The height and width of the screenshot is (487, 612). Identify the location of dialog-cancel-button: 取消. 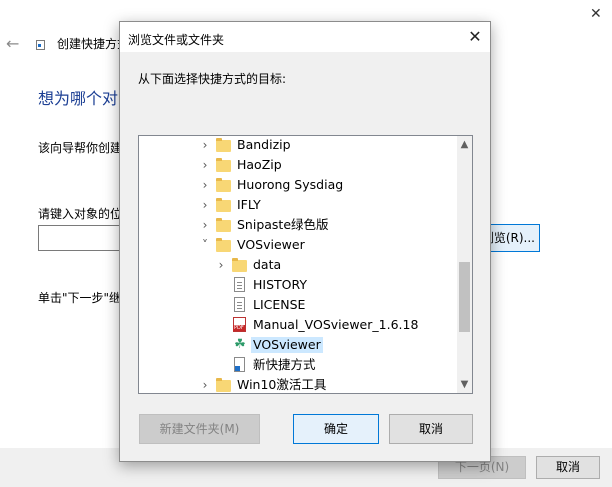
(431, 429).